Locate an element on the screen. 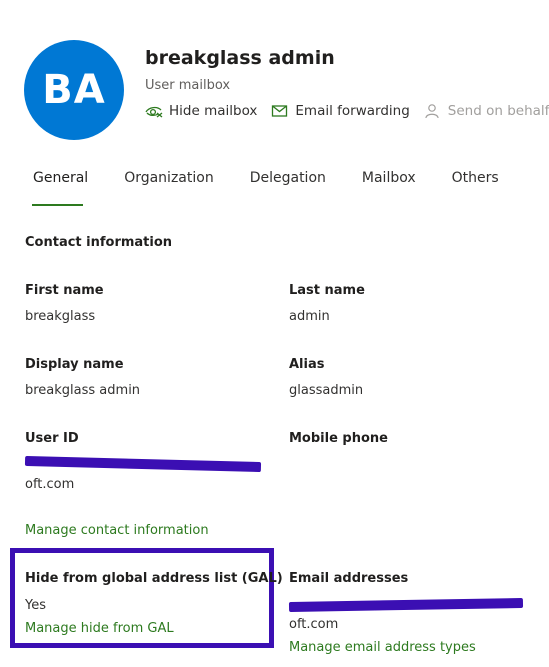 The height and width of the screenshot is (667, 549). email-forwarding-button: Email forwarding is located at coordinates (340, 111).